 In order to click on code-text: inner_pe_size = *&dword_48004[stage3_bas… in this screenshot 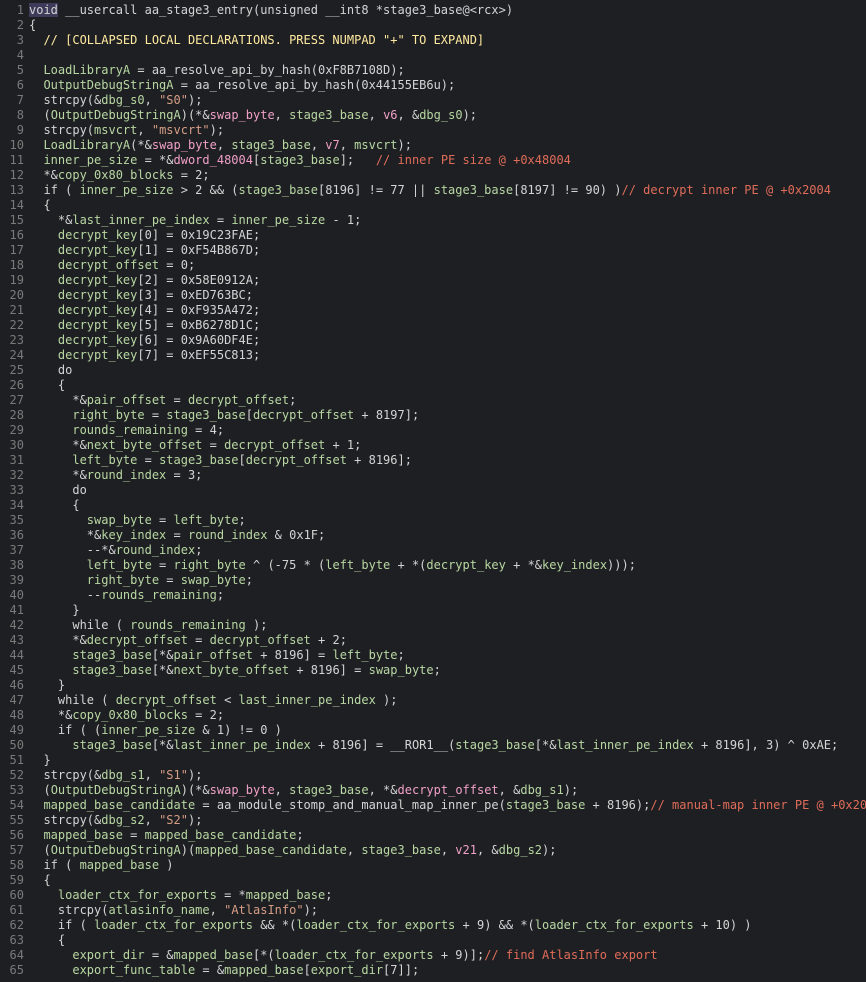, I will do `click(299, 160)`.